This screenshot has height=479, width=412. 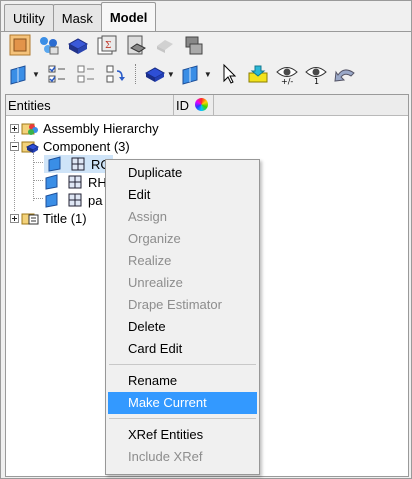 What do you see at coordinates (316, 81) in the screenshot?
I see `eye-one-label: 1` at bounding box center [316, 81].